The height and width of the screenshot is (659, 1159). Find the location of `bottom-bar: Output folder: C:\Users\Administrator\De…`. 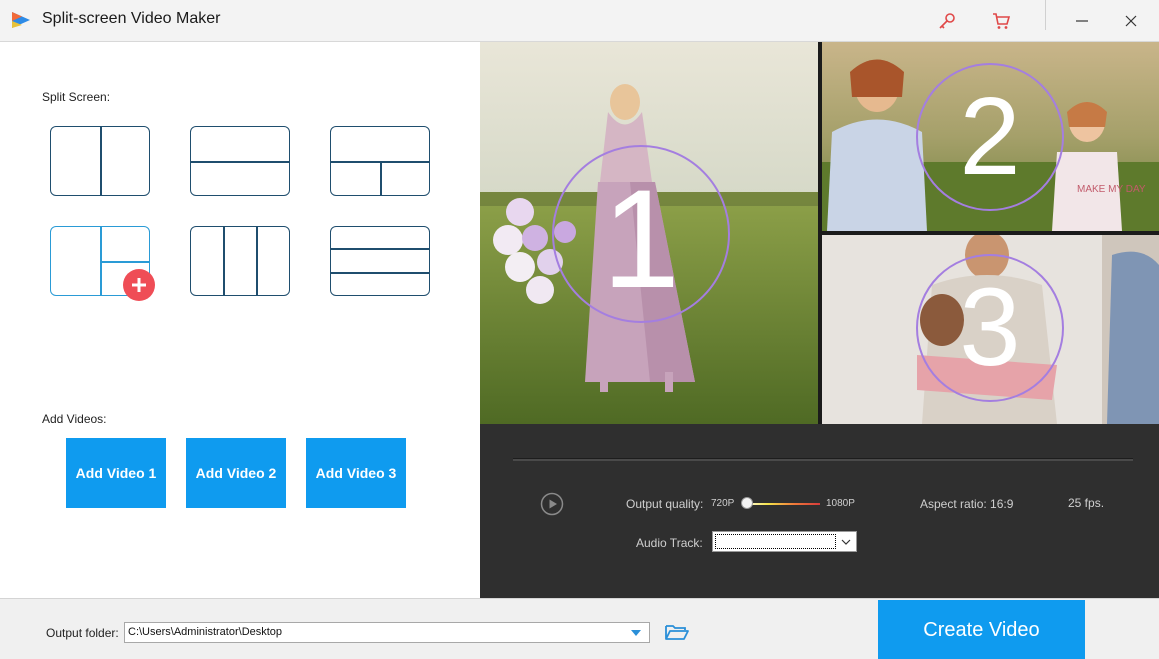

bottom-bar: Output folder: C:\Users\Administrator\De… is located at coordinates (579, 628).